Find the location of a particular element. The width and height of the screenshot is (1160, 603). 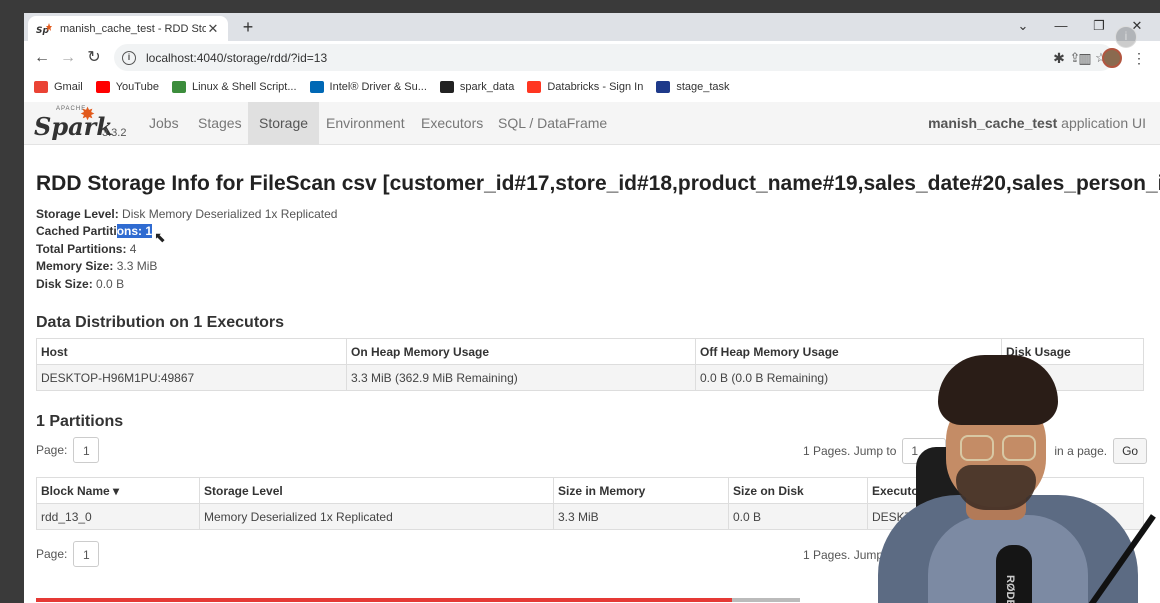

person-hair is located at coordinates (998, 390).